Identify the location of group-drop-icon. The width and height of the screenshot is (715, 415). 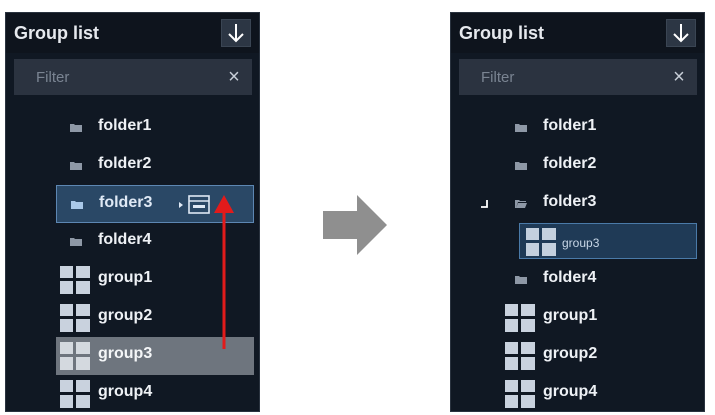
(194, 204).